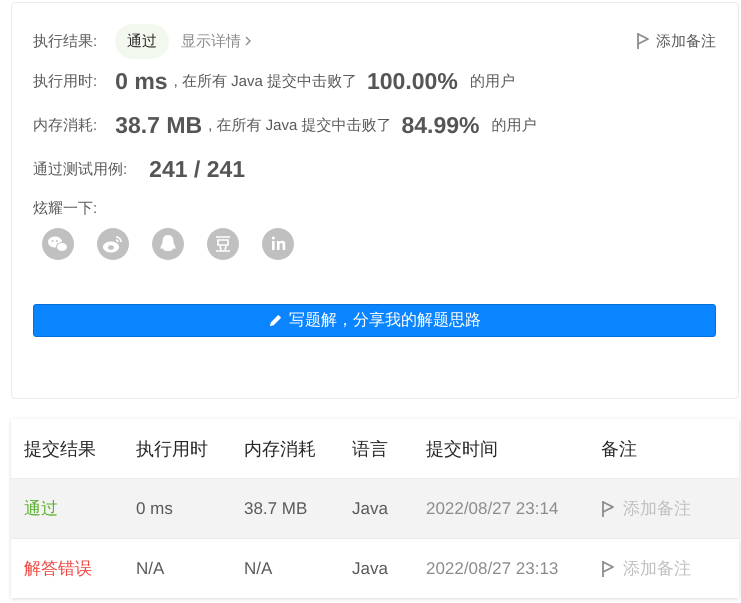 Image resolution: width=741 pixels, height=603 pixels. What do you see at coordinates (41, 509) in the screenshot?
I see `result-cell-text: 通过` at bounding box center [41, 509].